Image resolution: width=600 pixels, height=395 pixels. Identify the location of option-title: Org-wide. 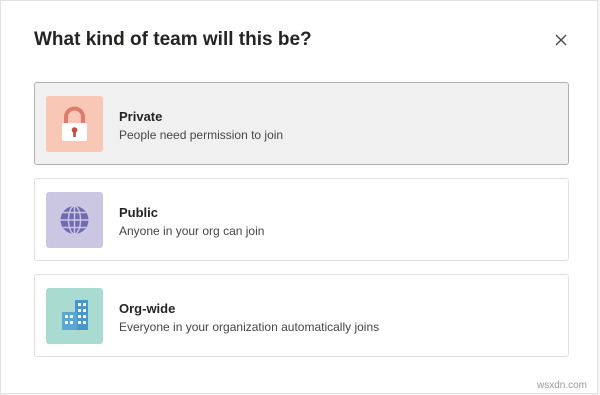
(147, 308).